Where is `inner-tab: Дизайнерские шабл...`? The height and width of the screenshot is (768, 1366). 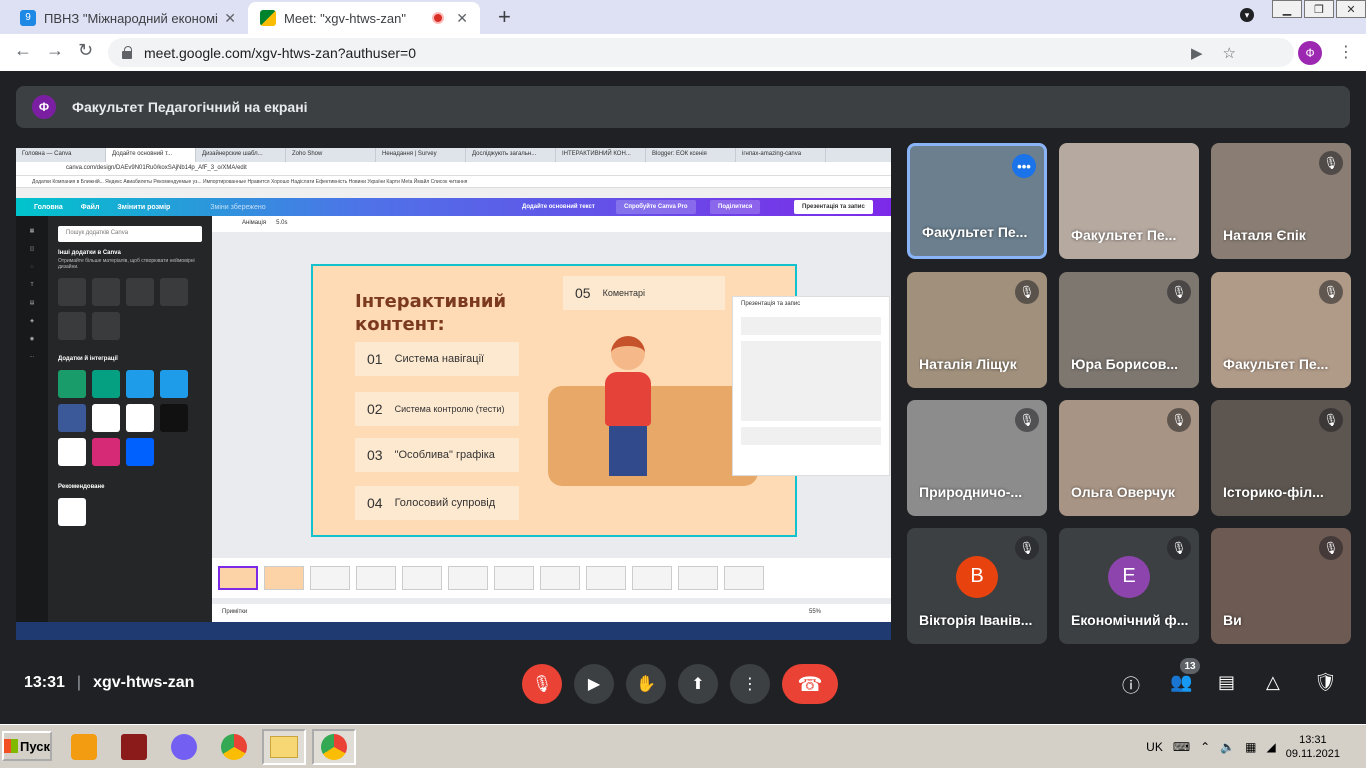
inner-tab: Дизайнерские шабл... is located at coordinates (241, 155).